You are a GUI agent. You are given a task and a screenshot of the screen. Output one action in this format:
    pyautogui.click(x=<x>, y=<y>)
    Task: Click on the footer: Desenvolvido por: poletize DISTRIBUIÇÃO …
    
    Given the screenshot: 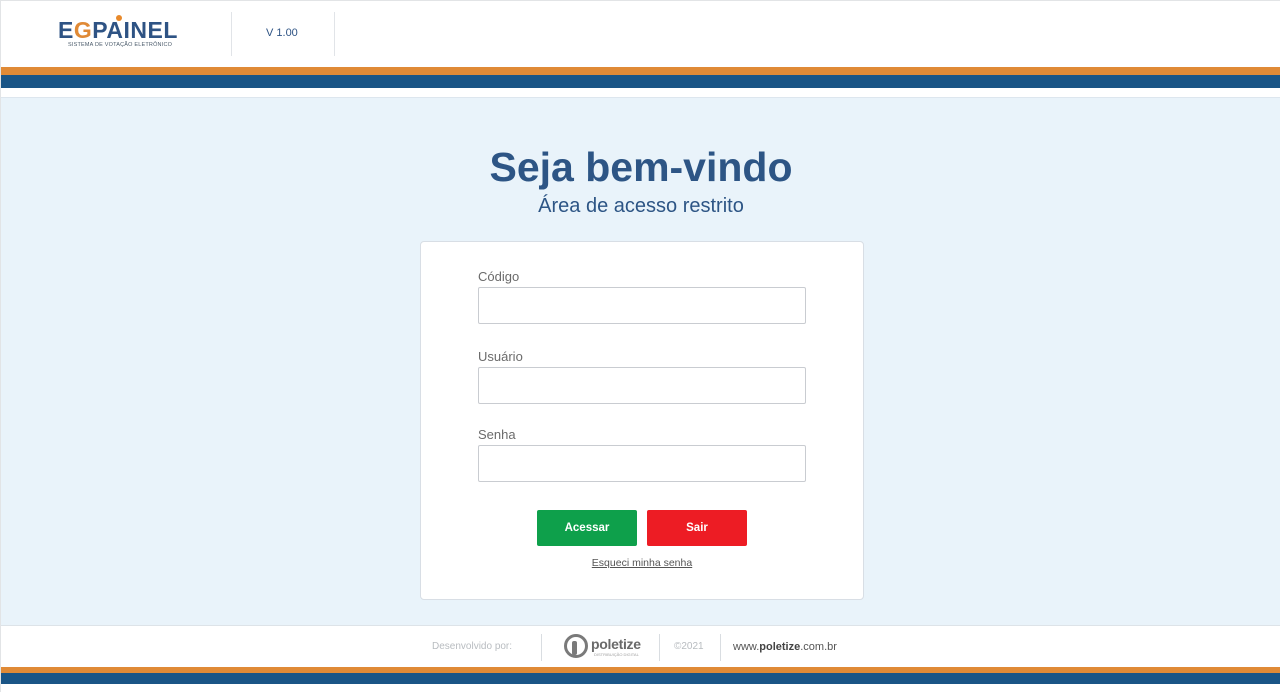 What is the action you would take?
    pyautogui.click(x=640, y=646)
    